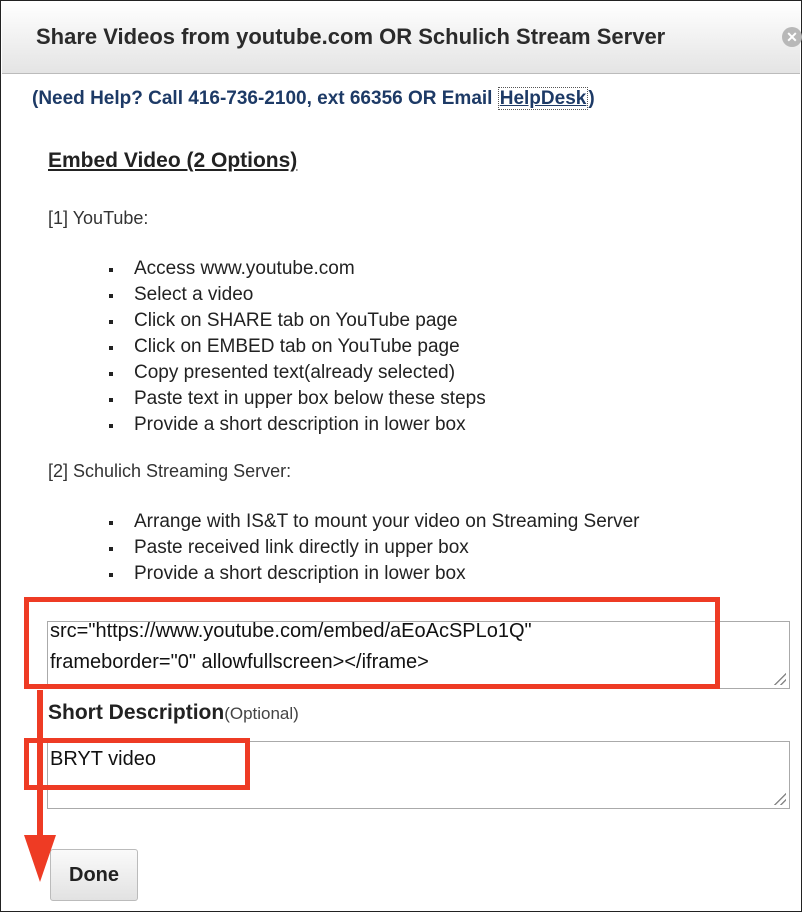 The image size is (802, 912). What do you see at coordinates (293, 373) in the screenshot?
I see `list-item: Copy presented text(already selected)` at bounding box center [293, 373].